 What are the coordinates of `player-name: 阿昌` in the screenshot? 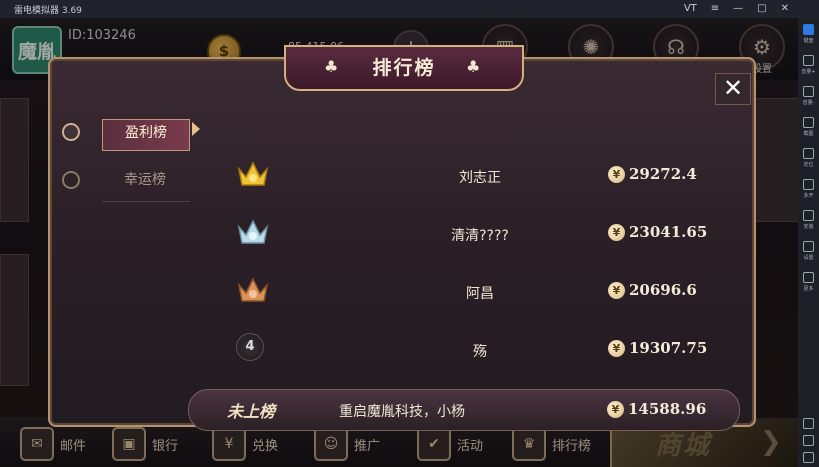 It's located at (480, 294).